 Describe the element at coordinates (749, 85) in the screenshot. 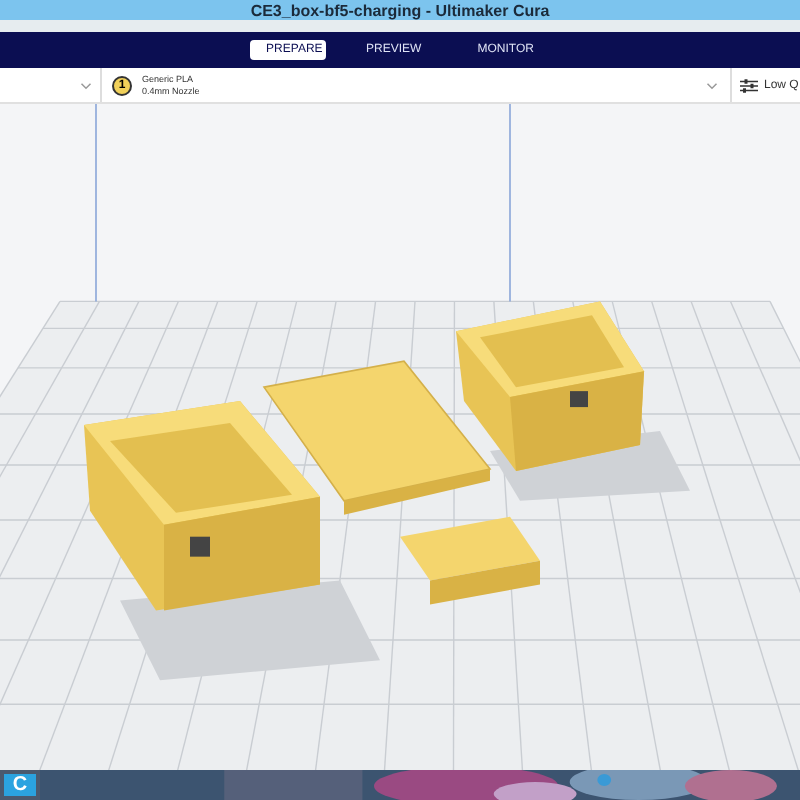

I see `sliders-icon` at that location.